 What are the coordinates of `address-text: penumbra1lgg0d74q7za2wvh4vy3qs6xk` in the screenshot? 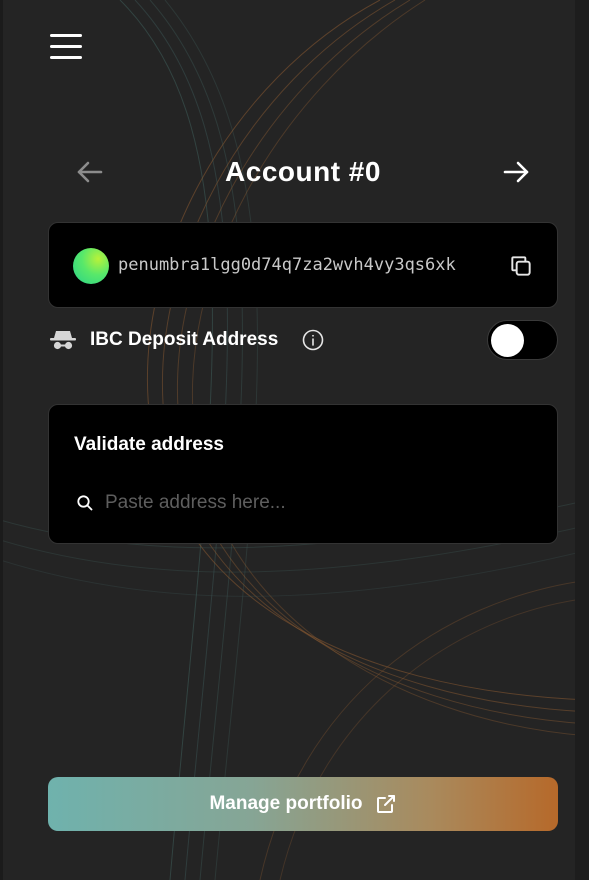 It's located at (301, 265).